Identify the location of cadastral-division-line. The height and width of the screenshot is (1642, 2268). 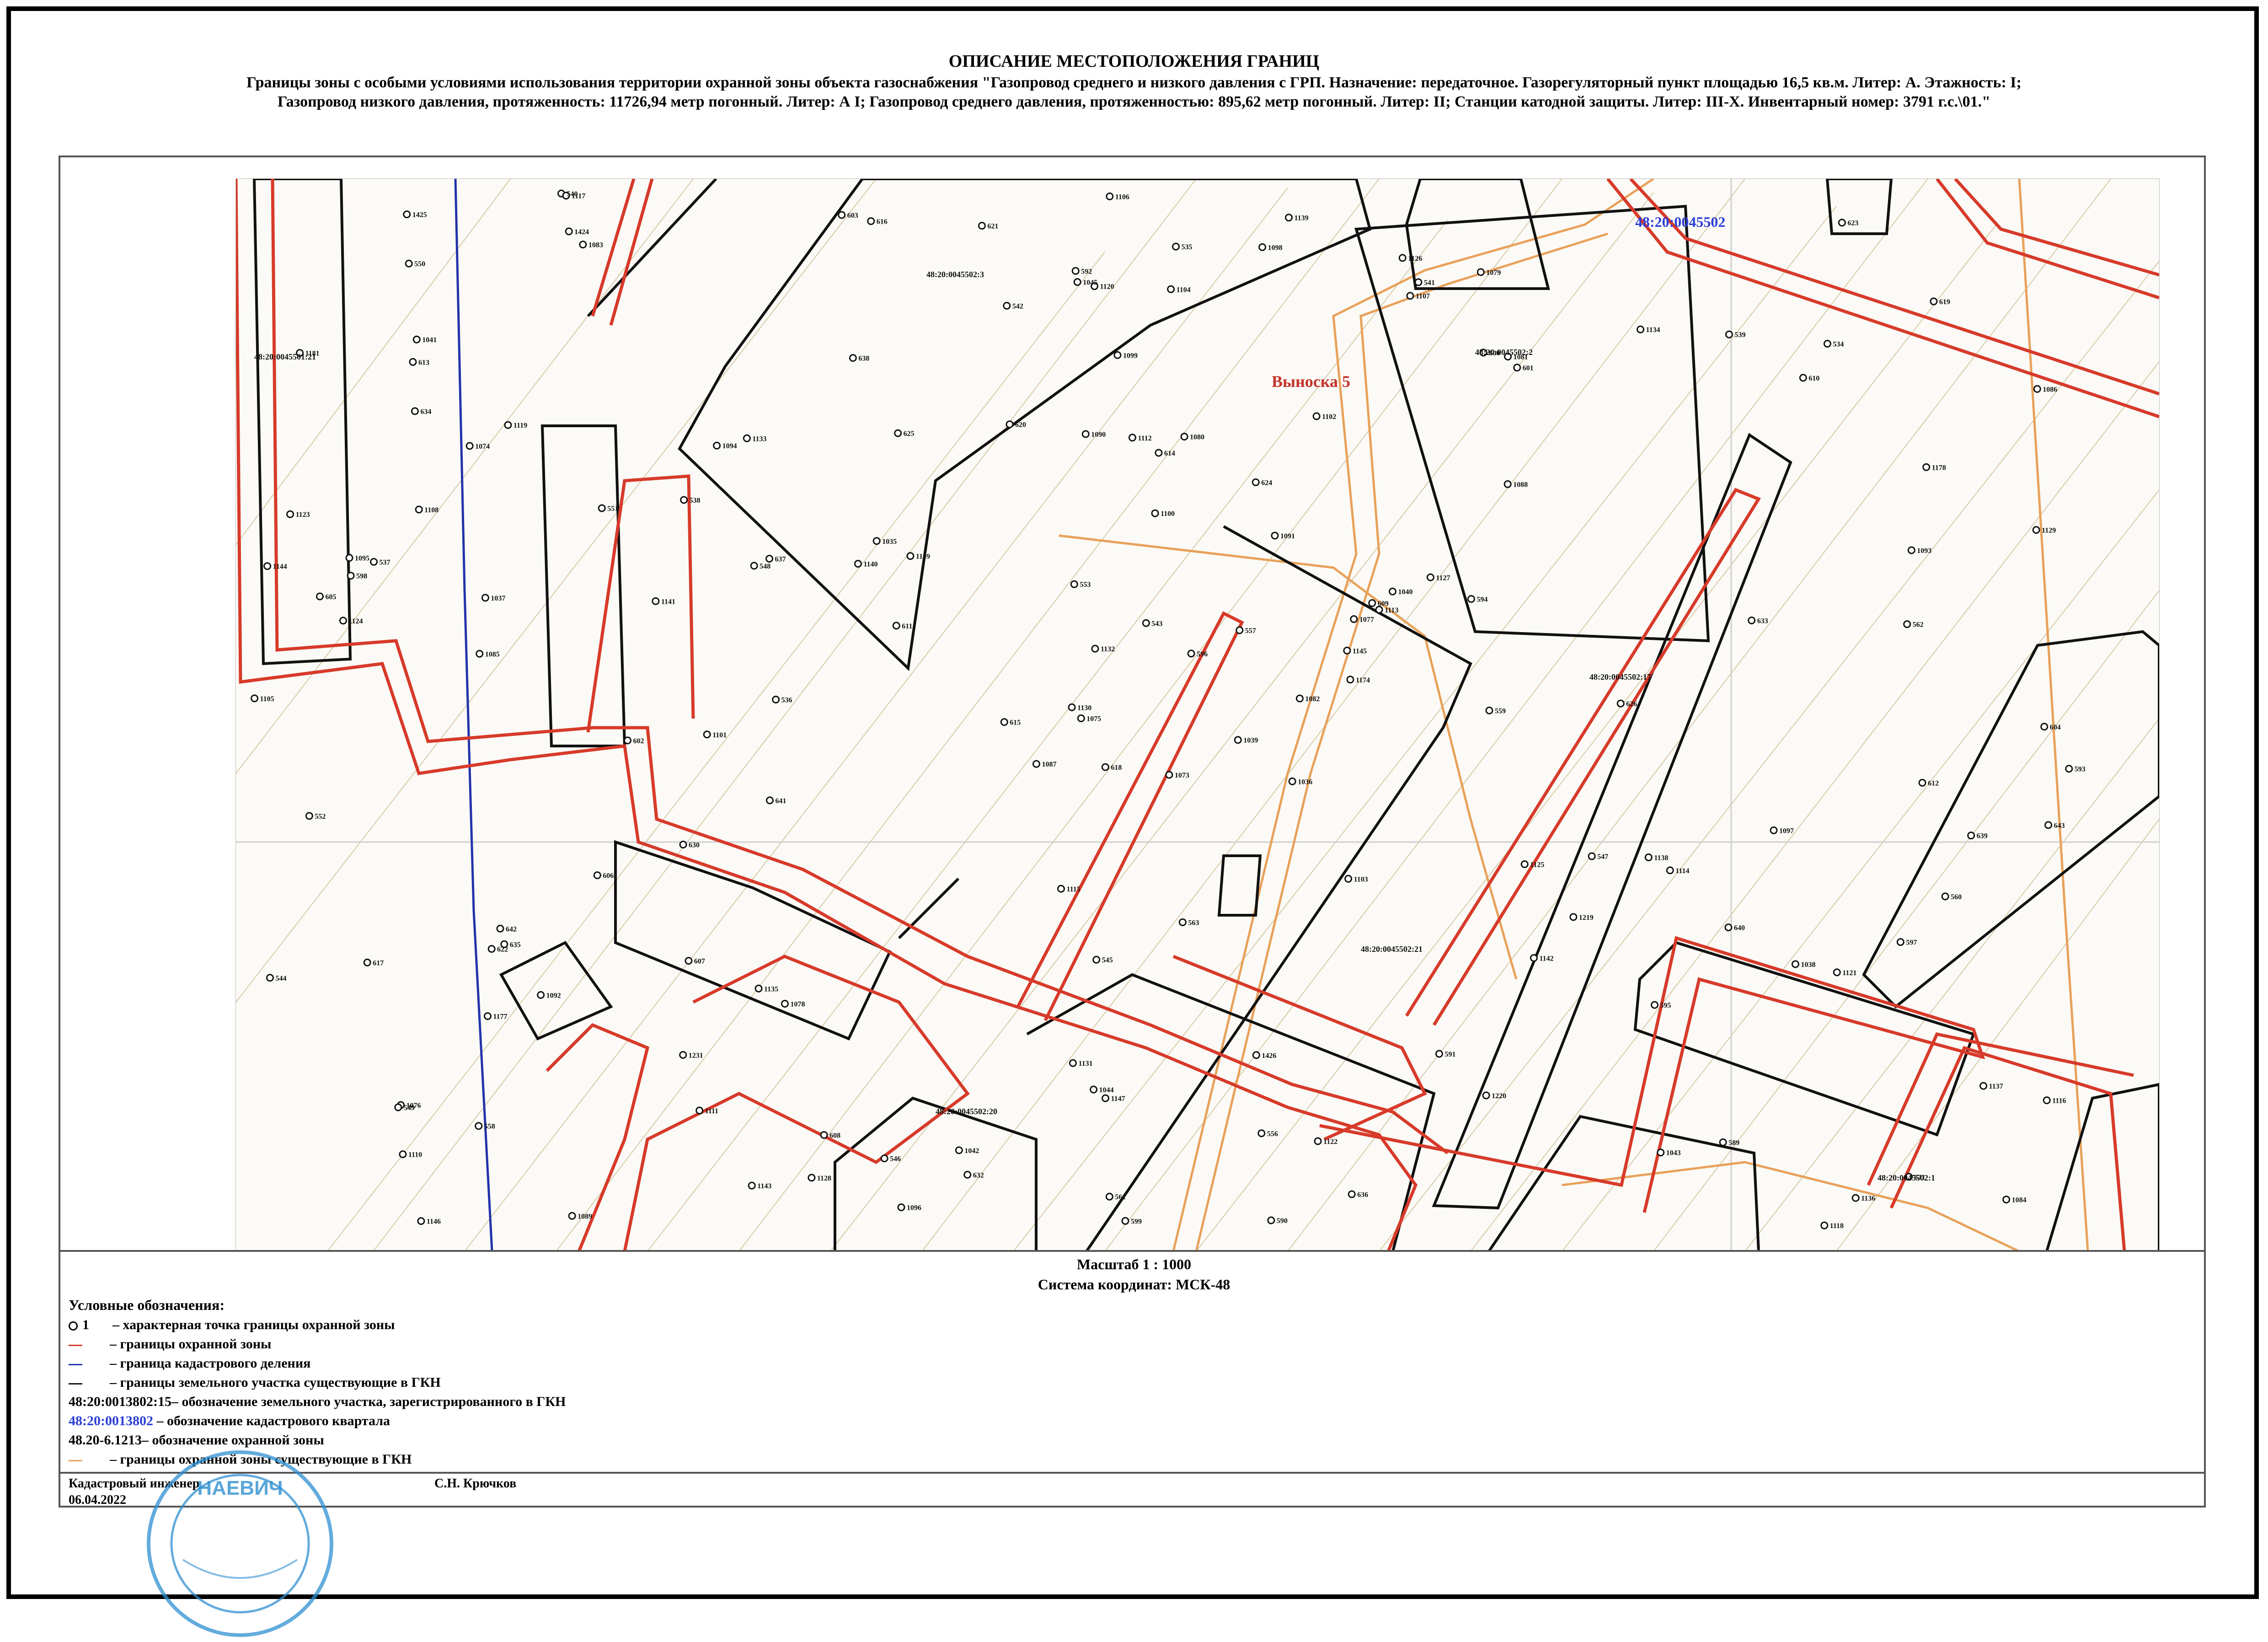
(473, 715).